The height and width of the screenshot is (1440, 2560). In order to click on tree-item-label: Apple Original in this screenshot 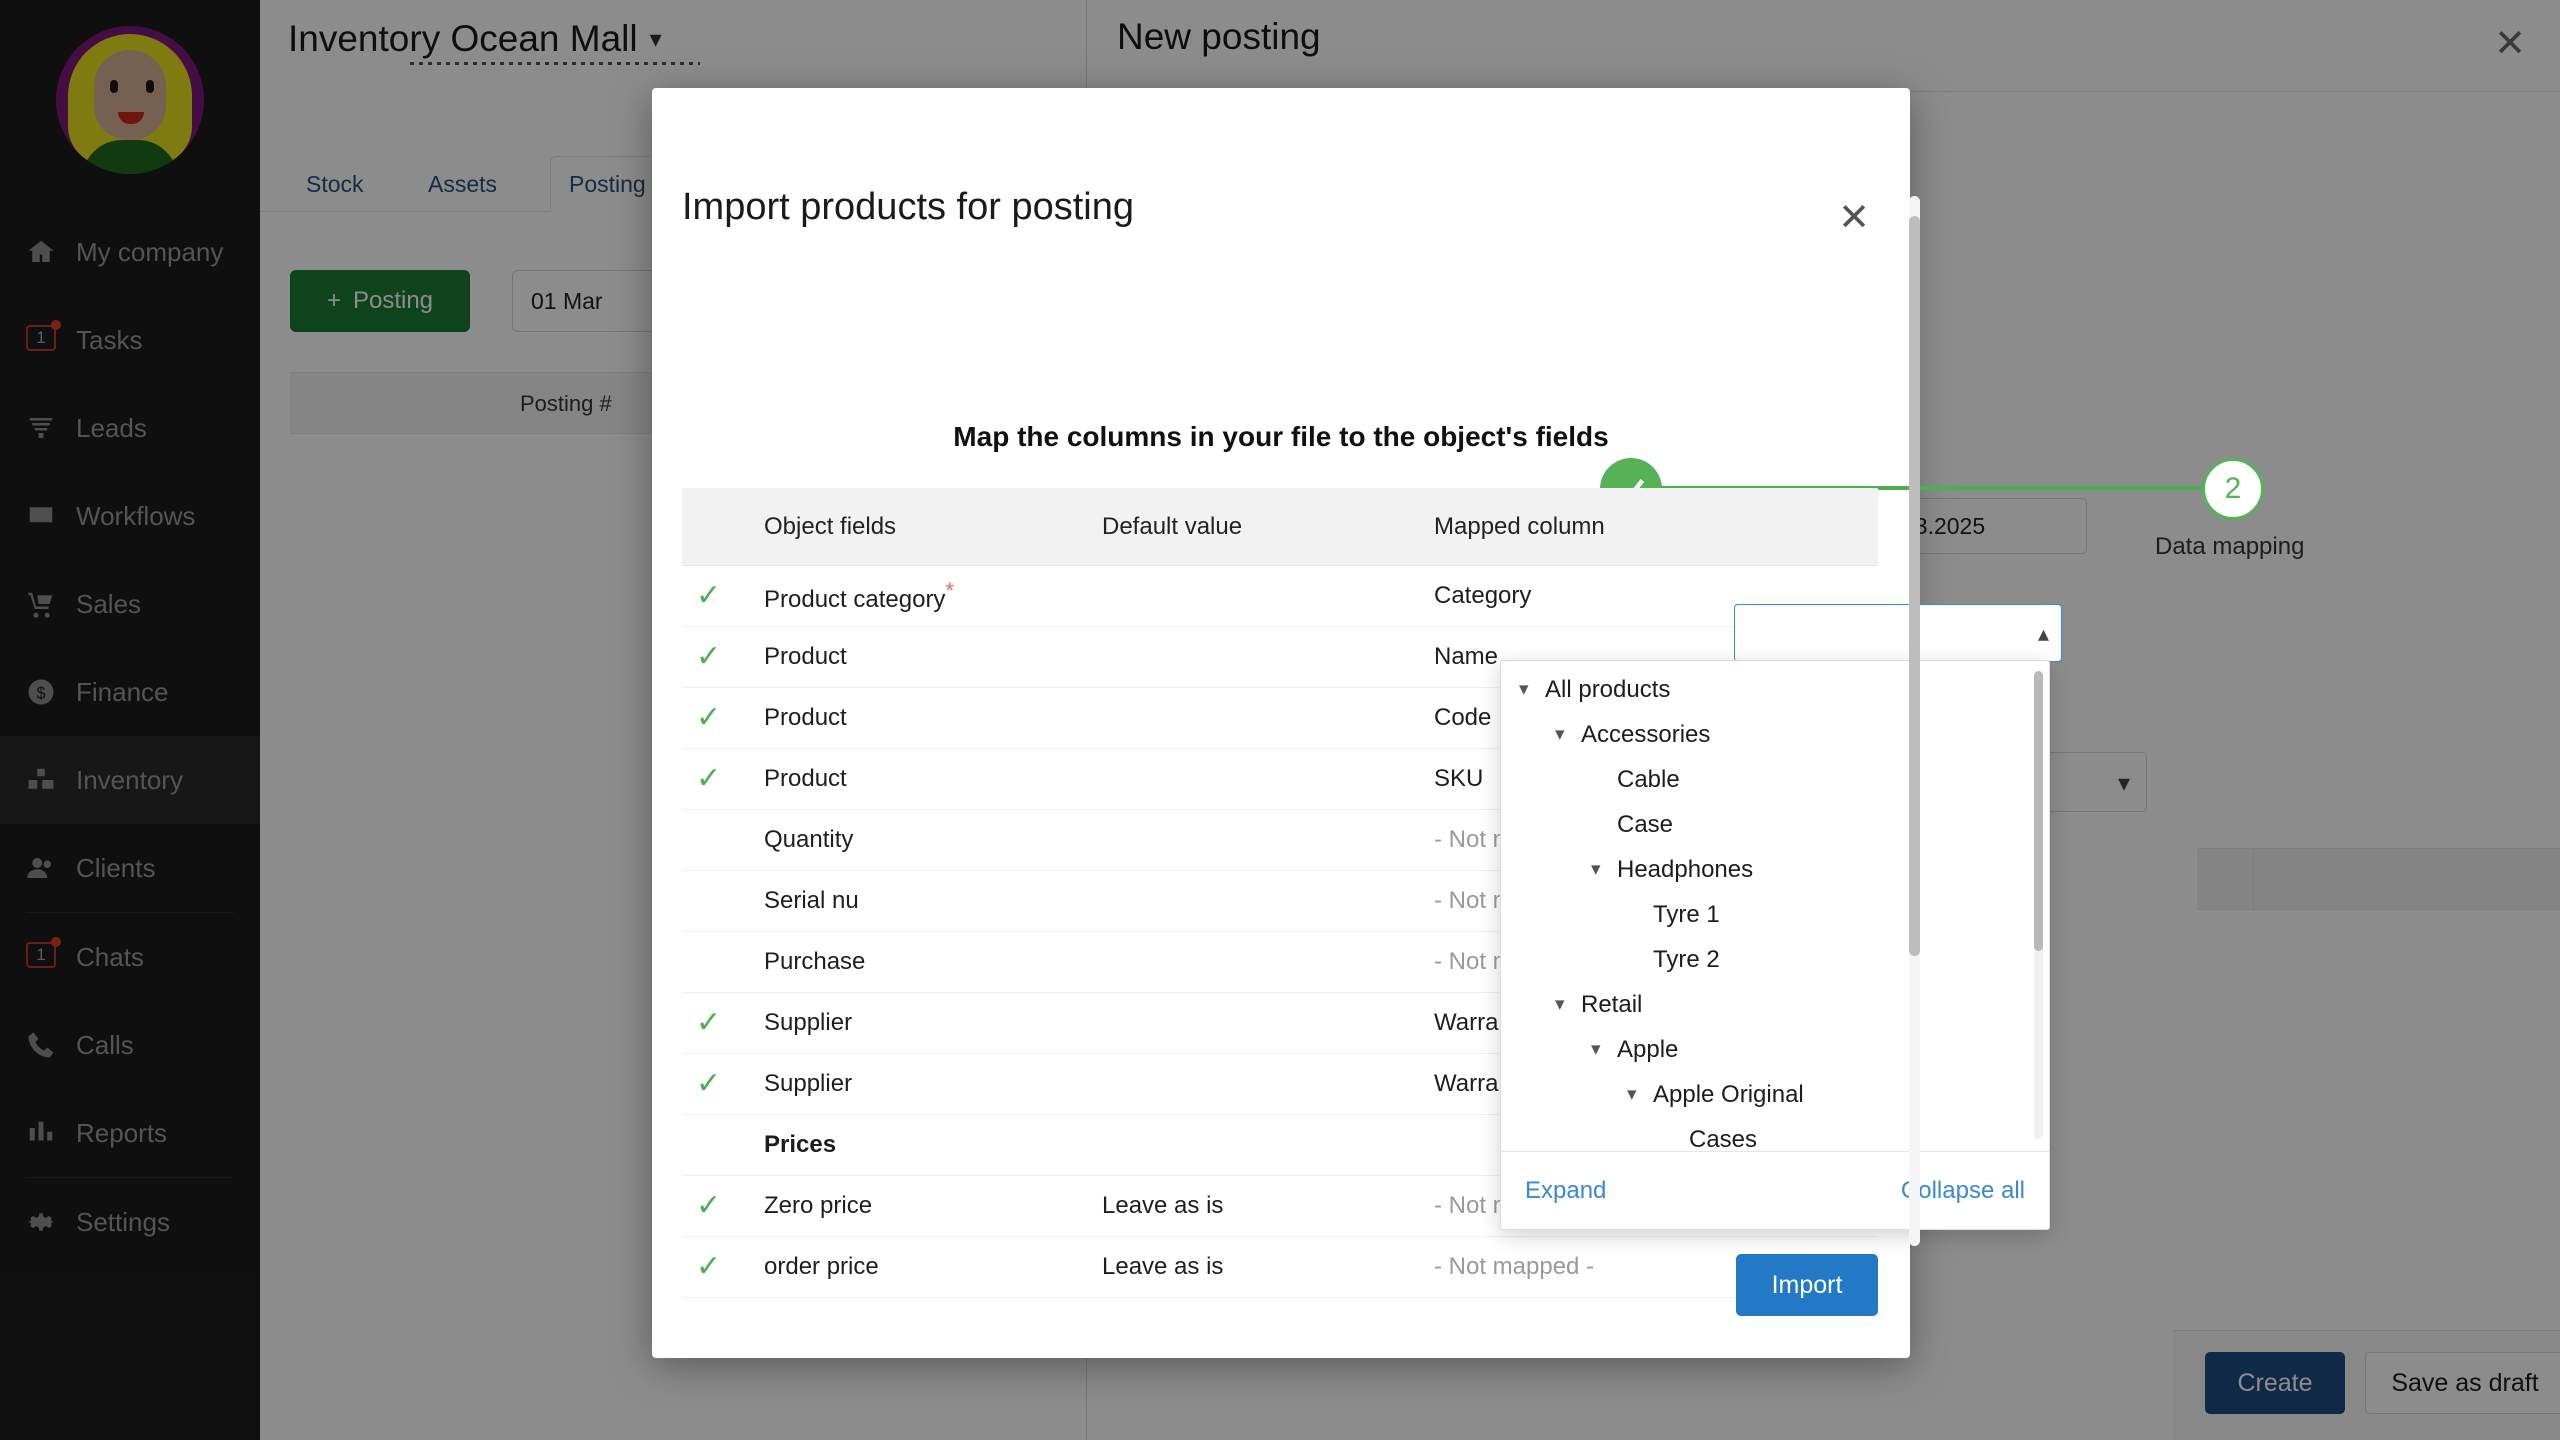, I will do `click(1728, 1094)`.